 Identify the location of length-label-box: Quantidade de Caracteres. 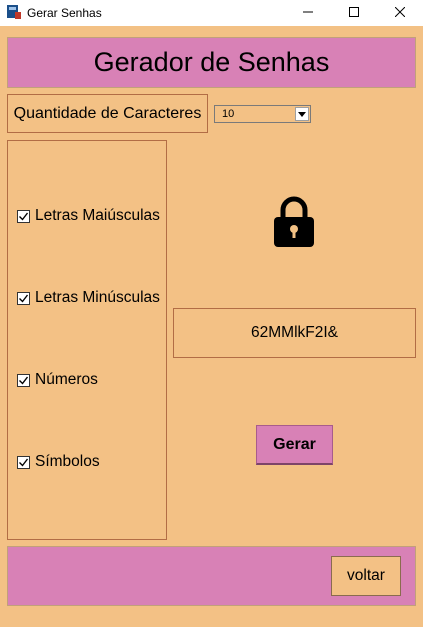
(107, 113).